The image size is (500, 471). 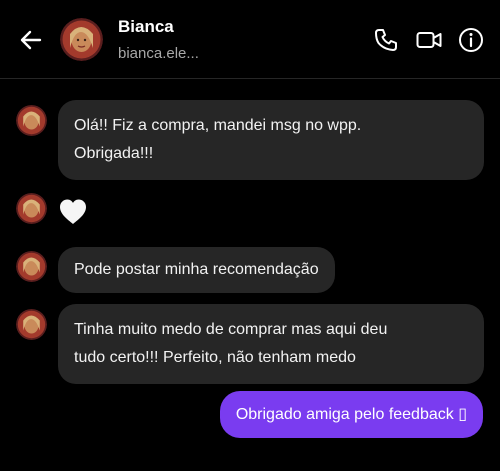 What do you see at coordinates (386, 40) in the screenshot?
I see `phone-icon` at bounding box center [386, 40].